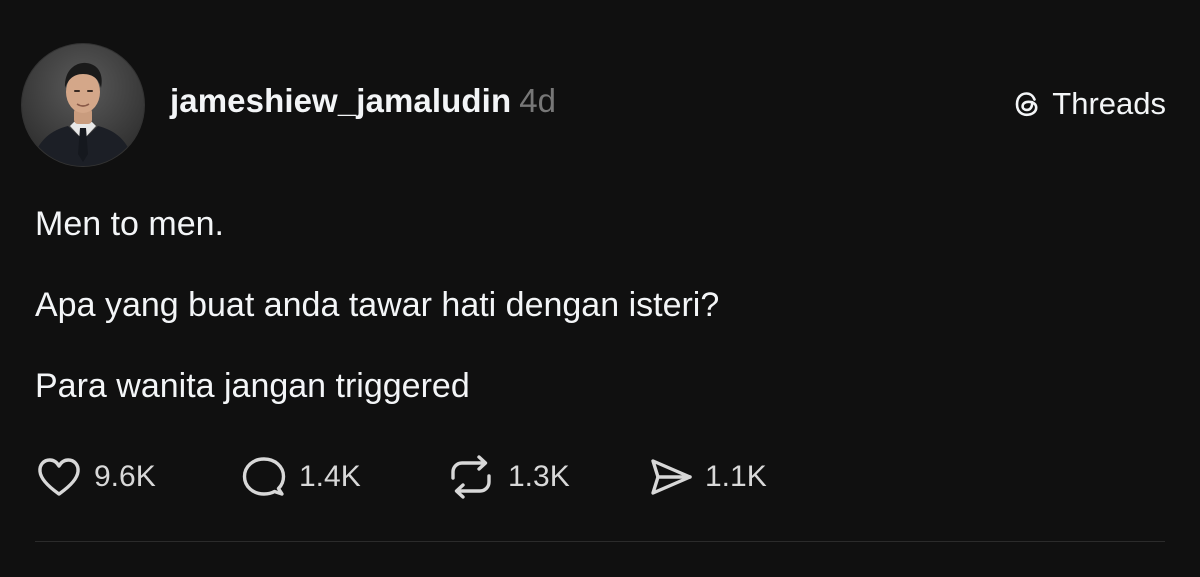 This screenshot has height=577, width=1200. I want to click on like-count: 9.6K, so click(125, 476).